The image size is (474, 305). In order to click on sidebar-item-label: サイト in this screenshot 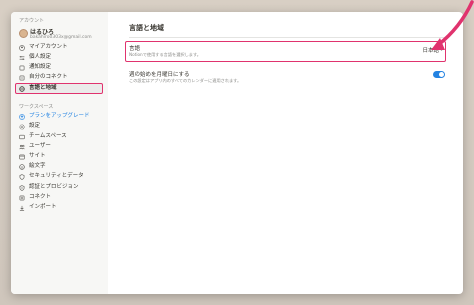, I will do `click(37, 156)`.